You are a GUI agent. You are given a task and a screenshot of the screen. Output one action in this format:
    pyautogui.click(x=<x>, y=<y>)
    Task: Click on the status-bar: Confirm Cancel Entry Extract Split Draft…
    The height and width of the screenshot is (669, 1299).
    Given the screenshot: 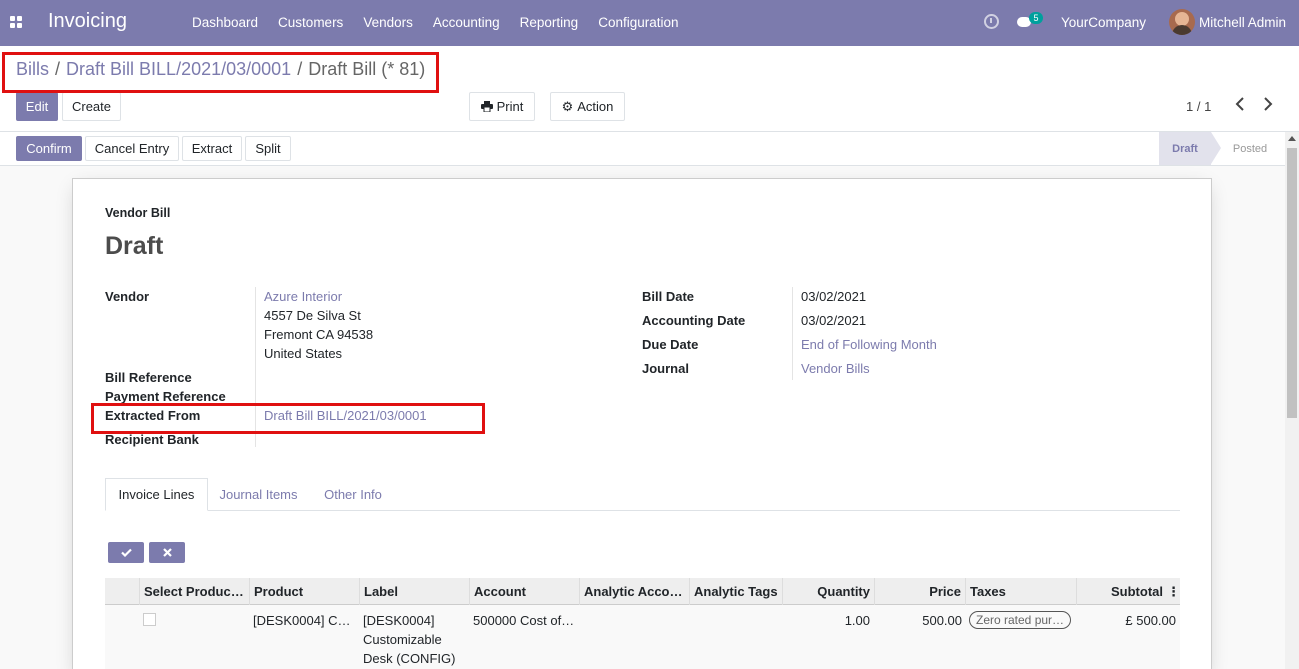 What is the action you would take?
    pyautogui.click(x=649, y=149)
    